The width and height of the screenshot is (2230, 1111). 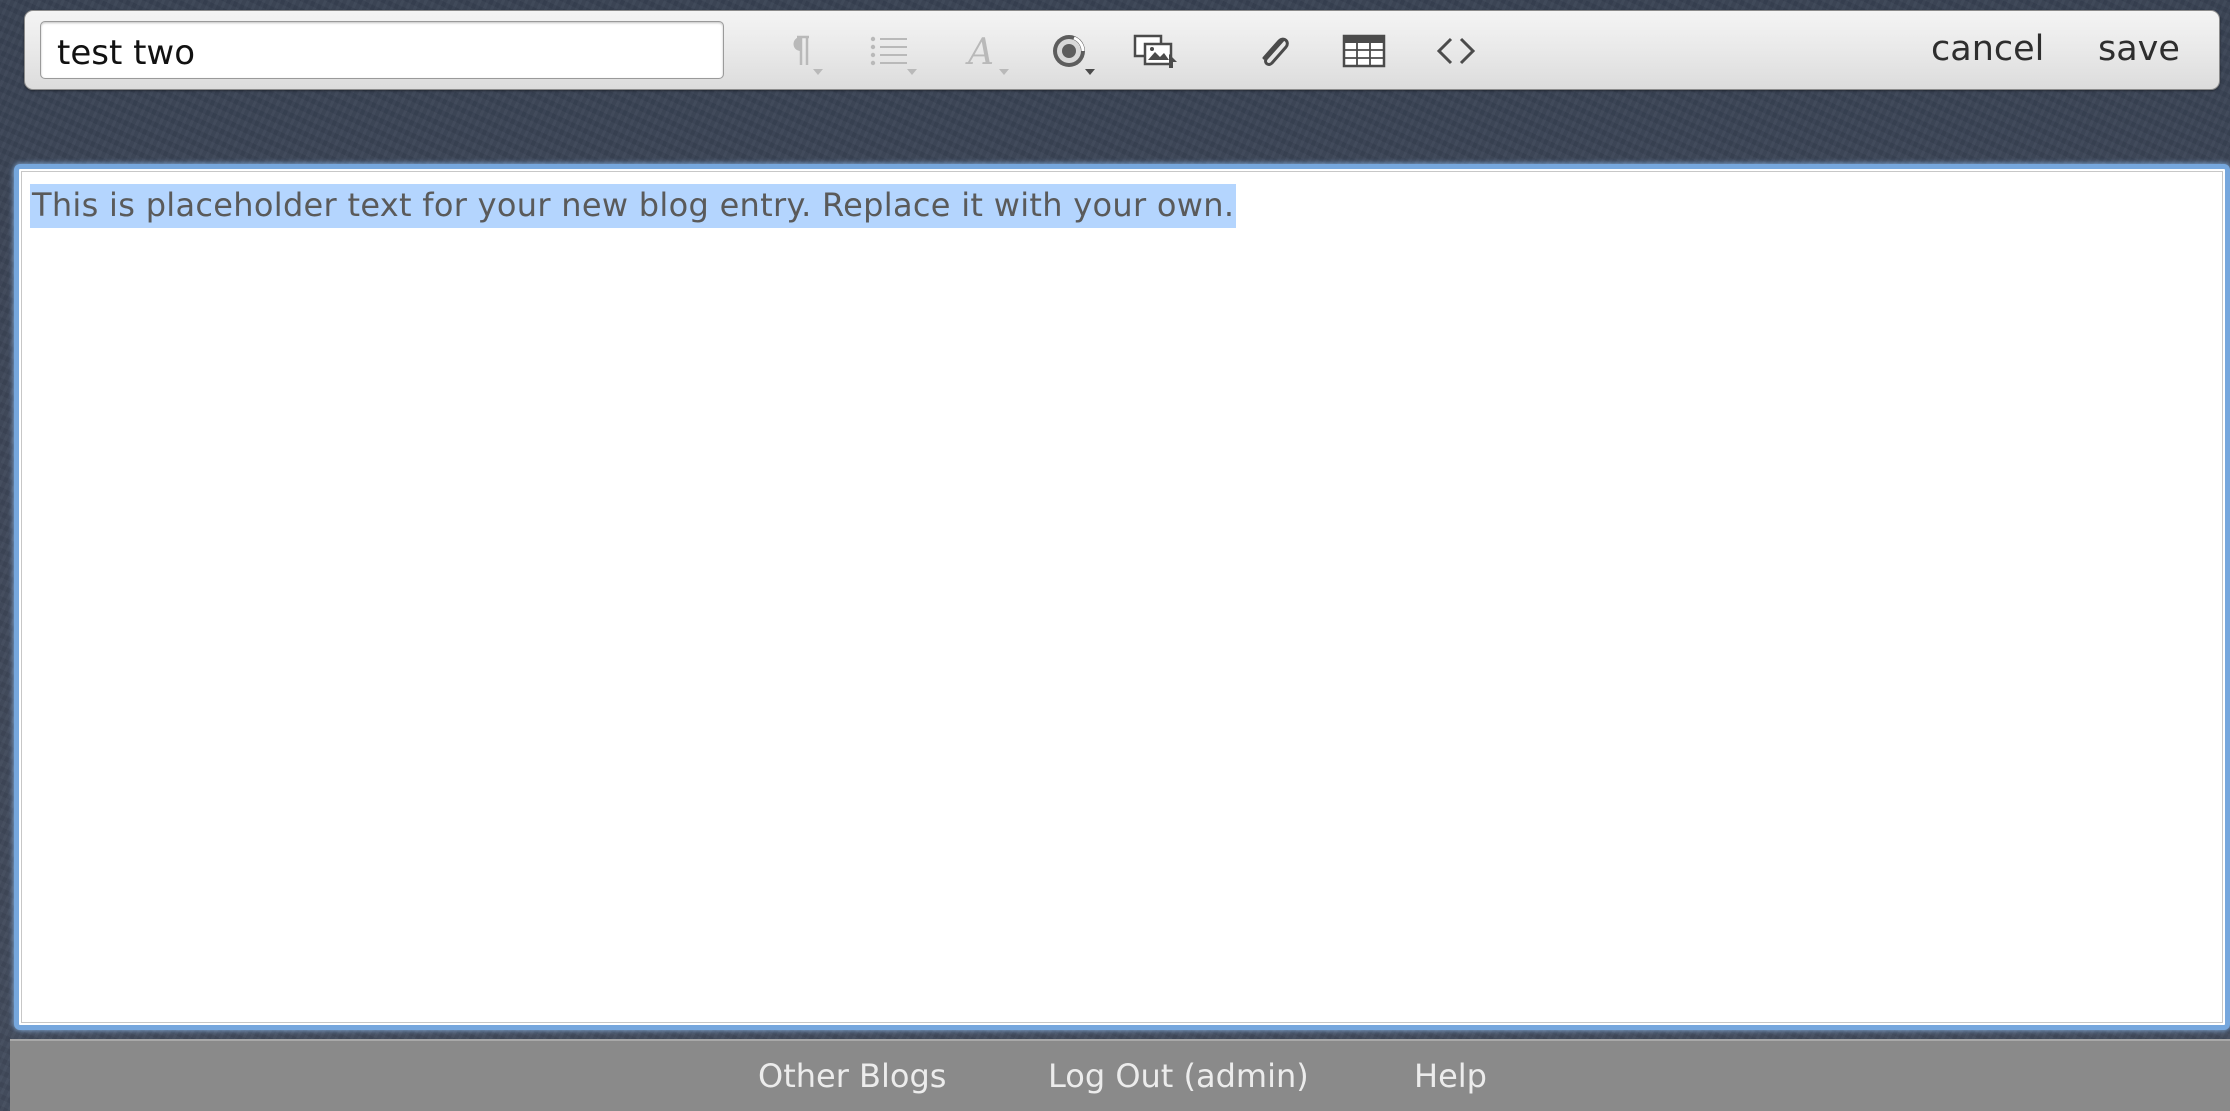 I want to click on font-style-icon: A, so click(x=986, y=52).